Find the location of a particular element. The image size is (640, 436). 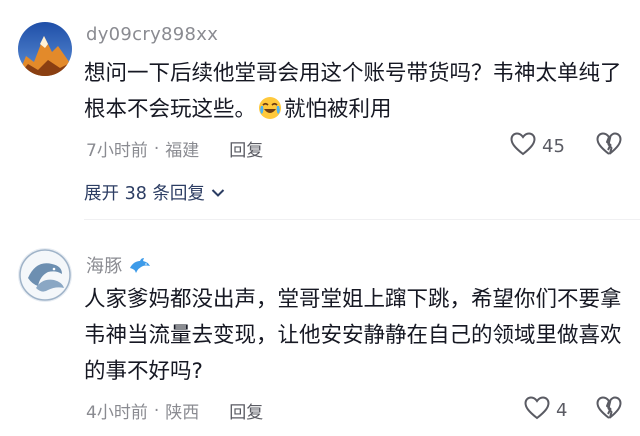

comment-text-part: 就怕被利用 is located at coordinates (338, 109).